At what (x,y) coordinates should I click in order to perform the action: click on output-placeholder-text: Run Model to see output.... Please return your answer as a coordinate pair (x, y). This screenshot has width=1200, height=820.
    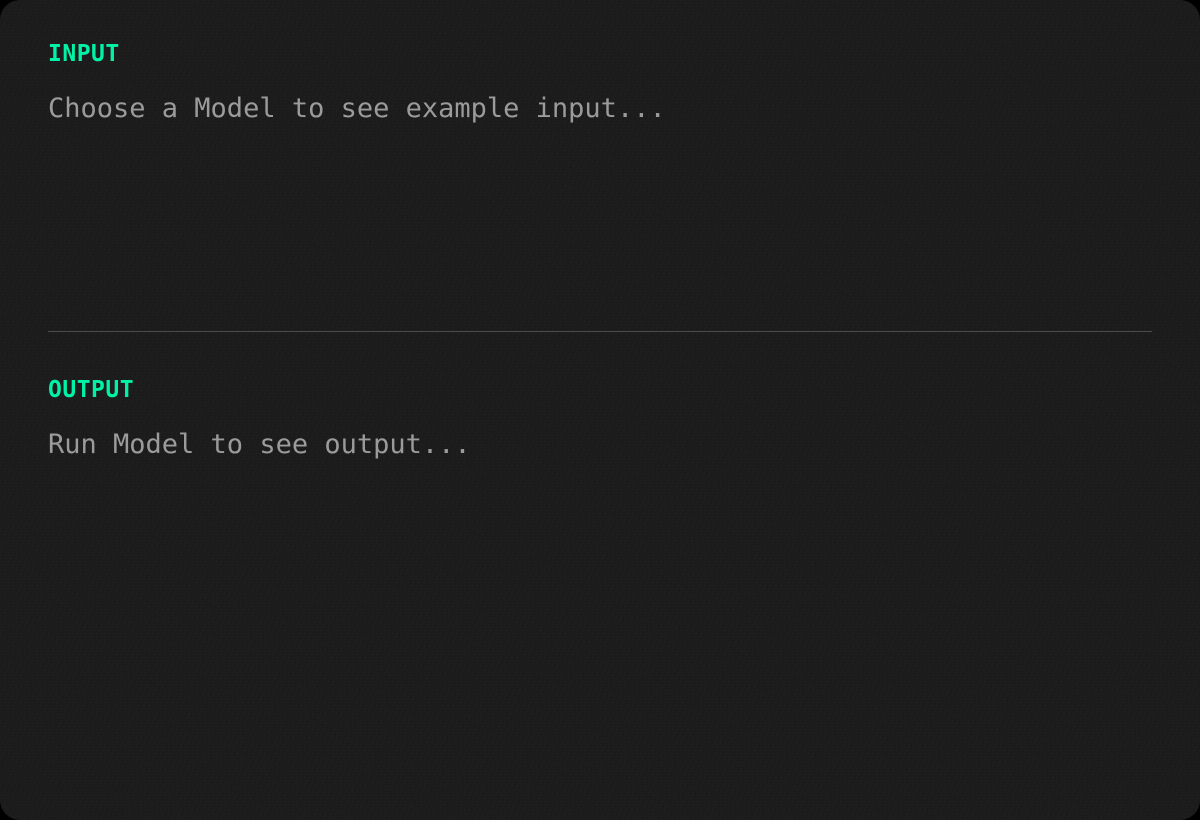
    Looking at the image, I should click on (259, 444).